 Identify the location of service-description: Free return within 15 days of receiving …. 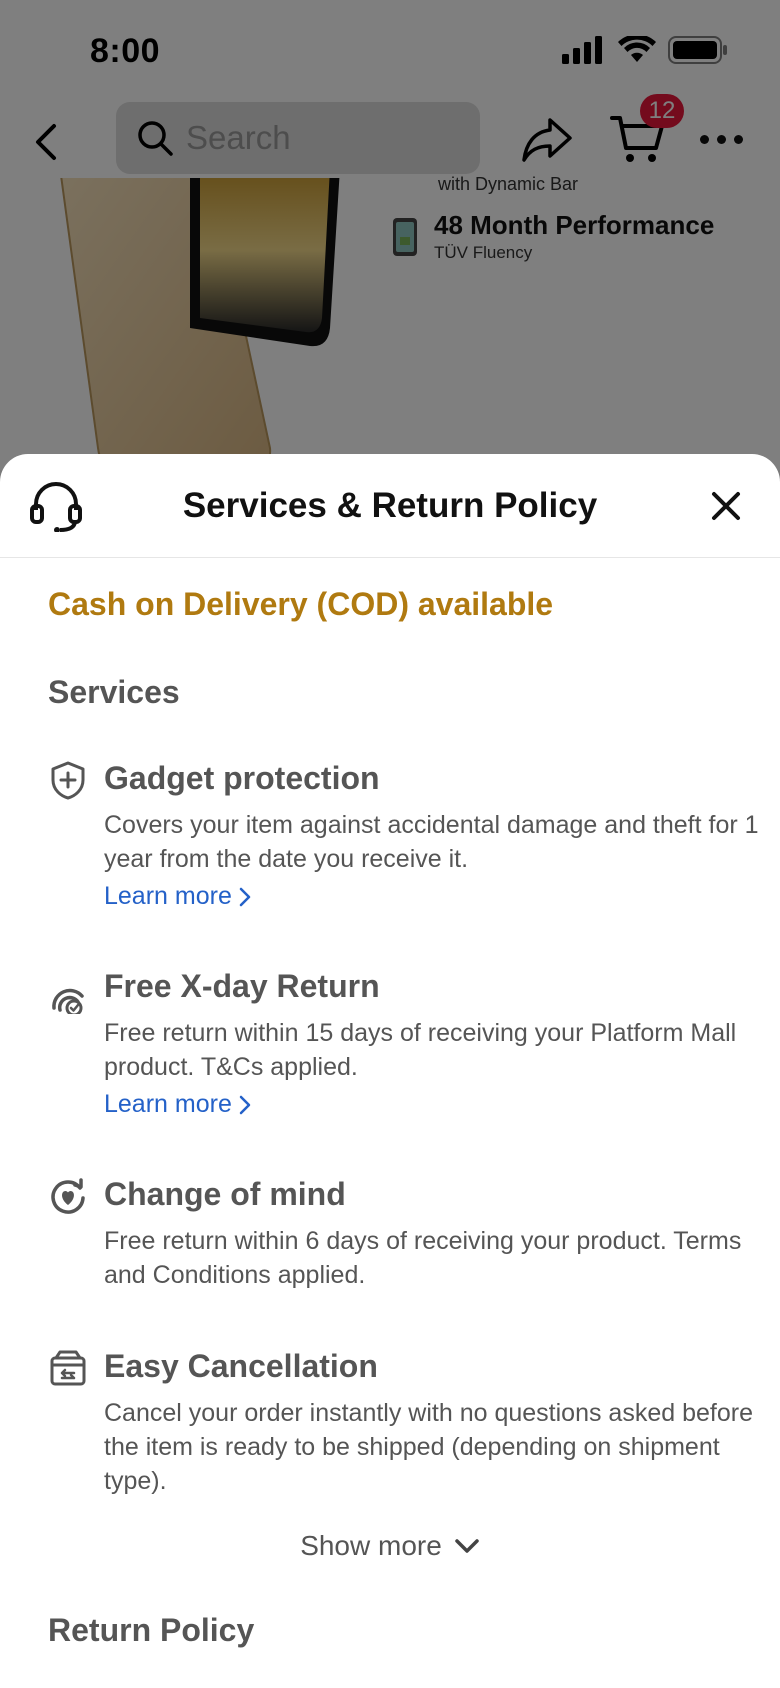
(420, 1050).